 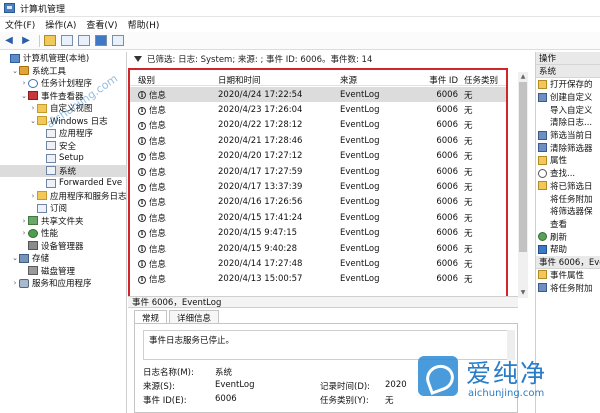 What do you see at coordinates (260, 202) in the screenshot?
I see `cell-date: 2020/4/16 17:26:56` at bounding box center [260, 202].